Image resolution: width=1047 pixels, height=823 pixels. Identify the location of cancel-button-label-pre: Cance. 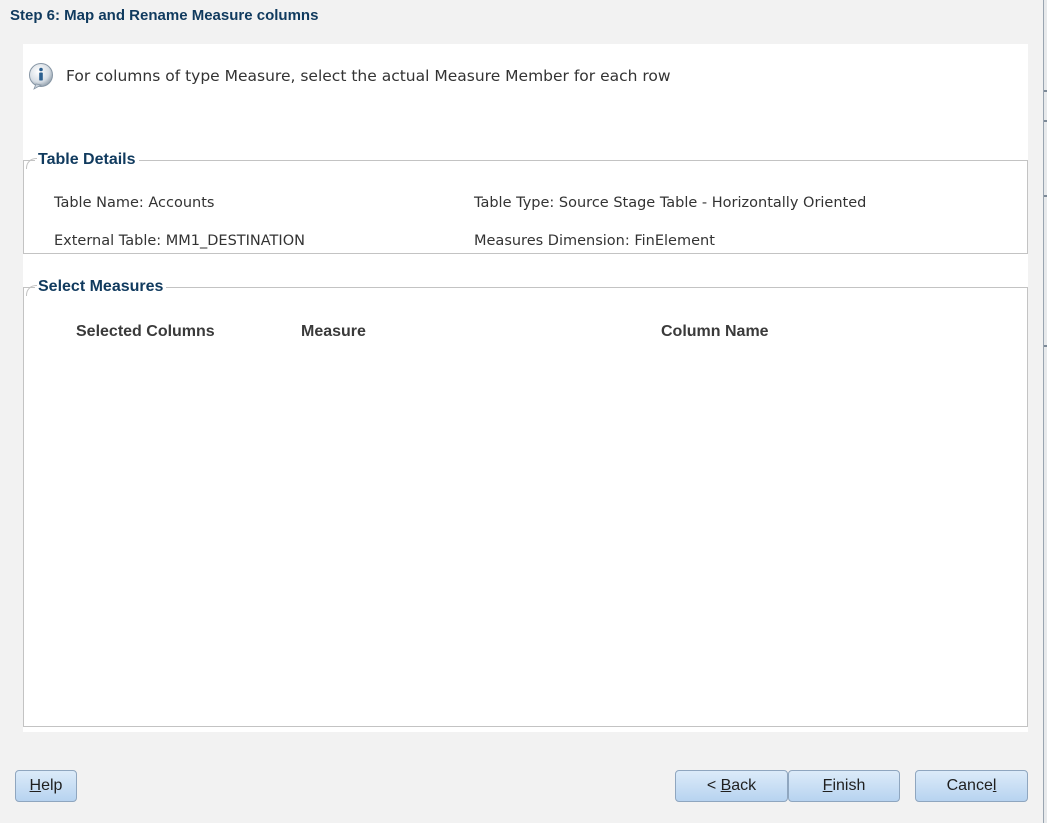
(969, 785).